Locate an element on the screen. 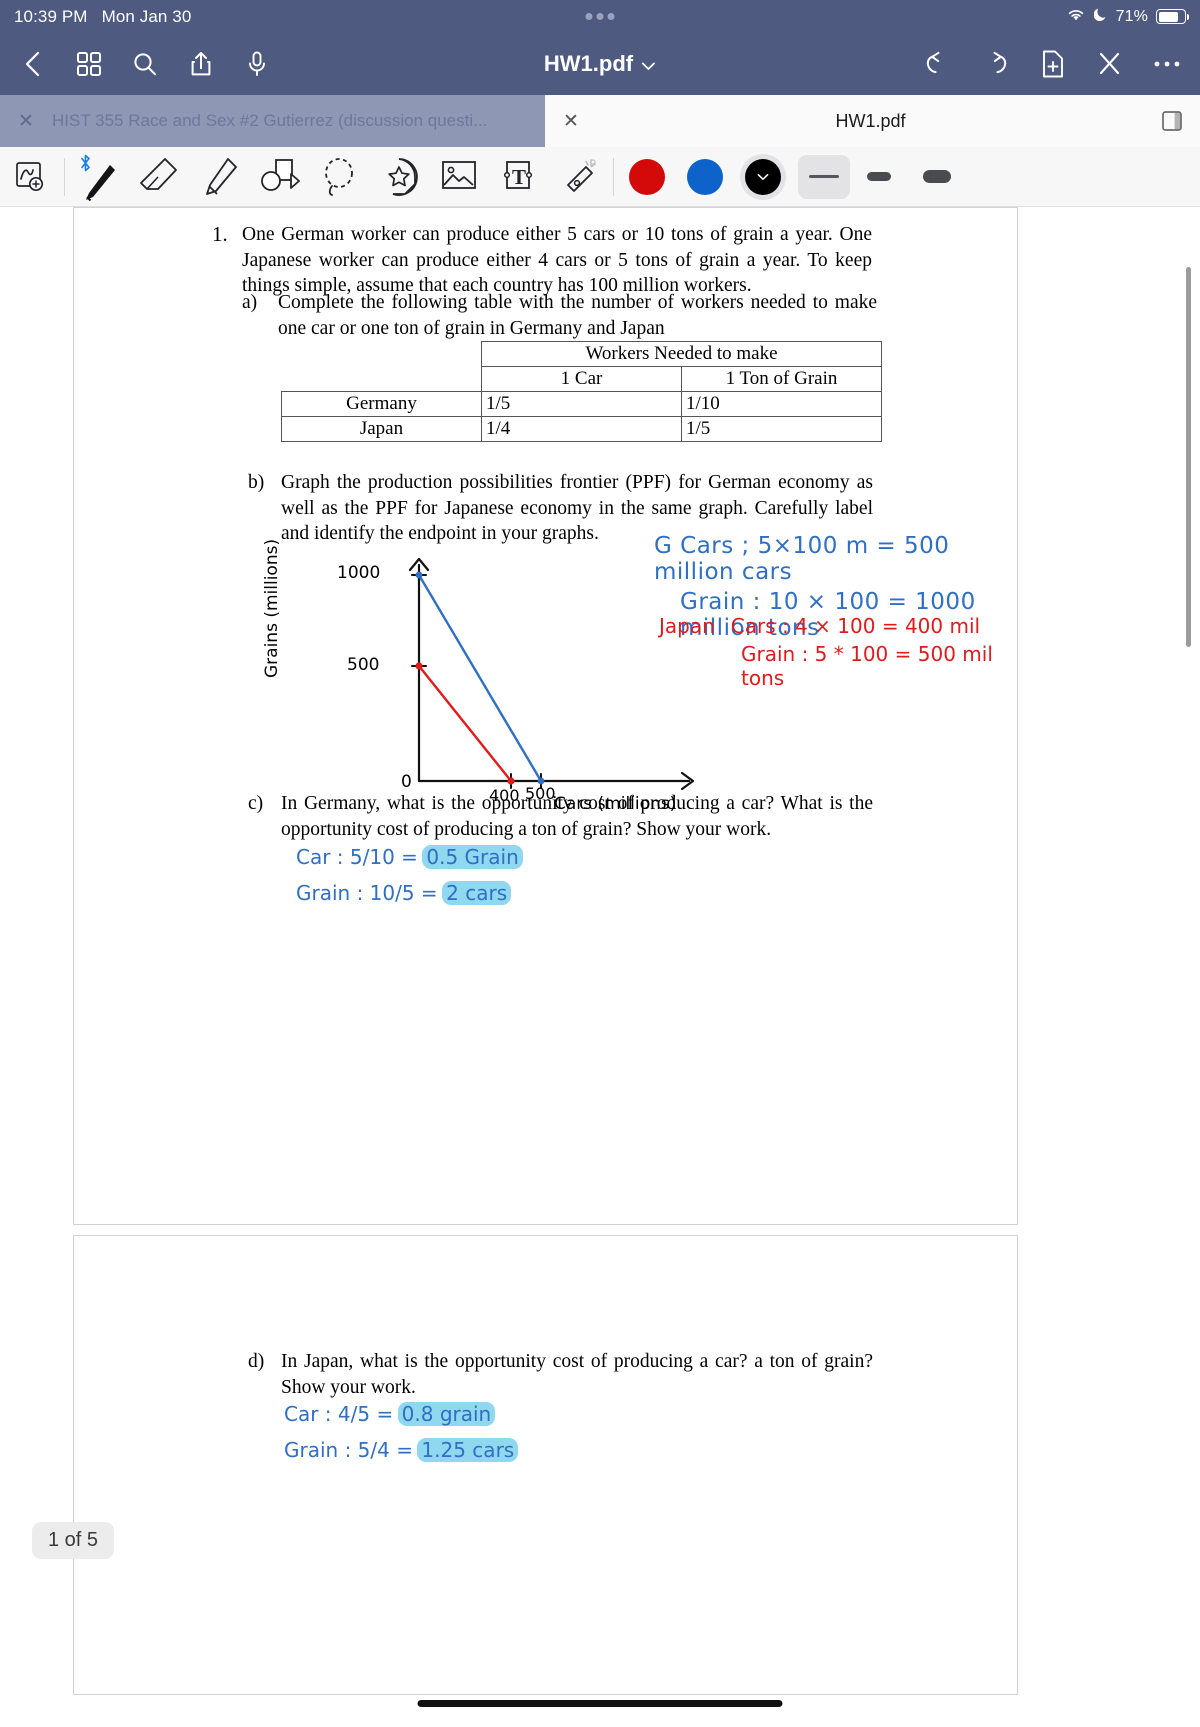 The image size is (1200, 1727). color-red-swatch is located at coordinates (647, 177).